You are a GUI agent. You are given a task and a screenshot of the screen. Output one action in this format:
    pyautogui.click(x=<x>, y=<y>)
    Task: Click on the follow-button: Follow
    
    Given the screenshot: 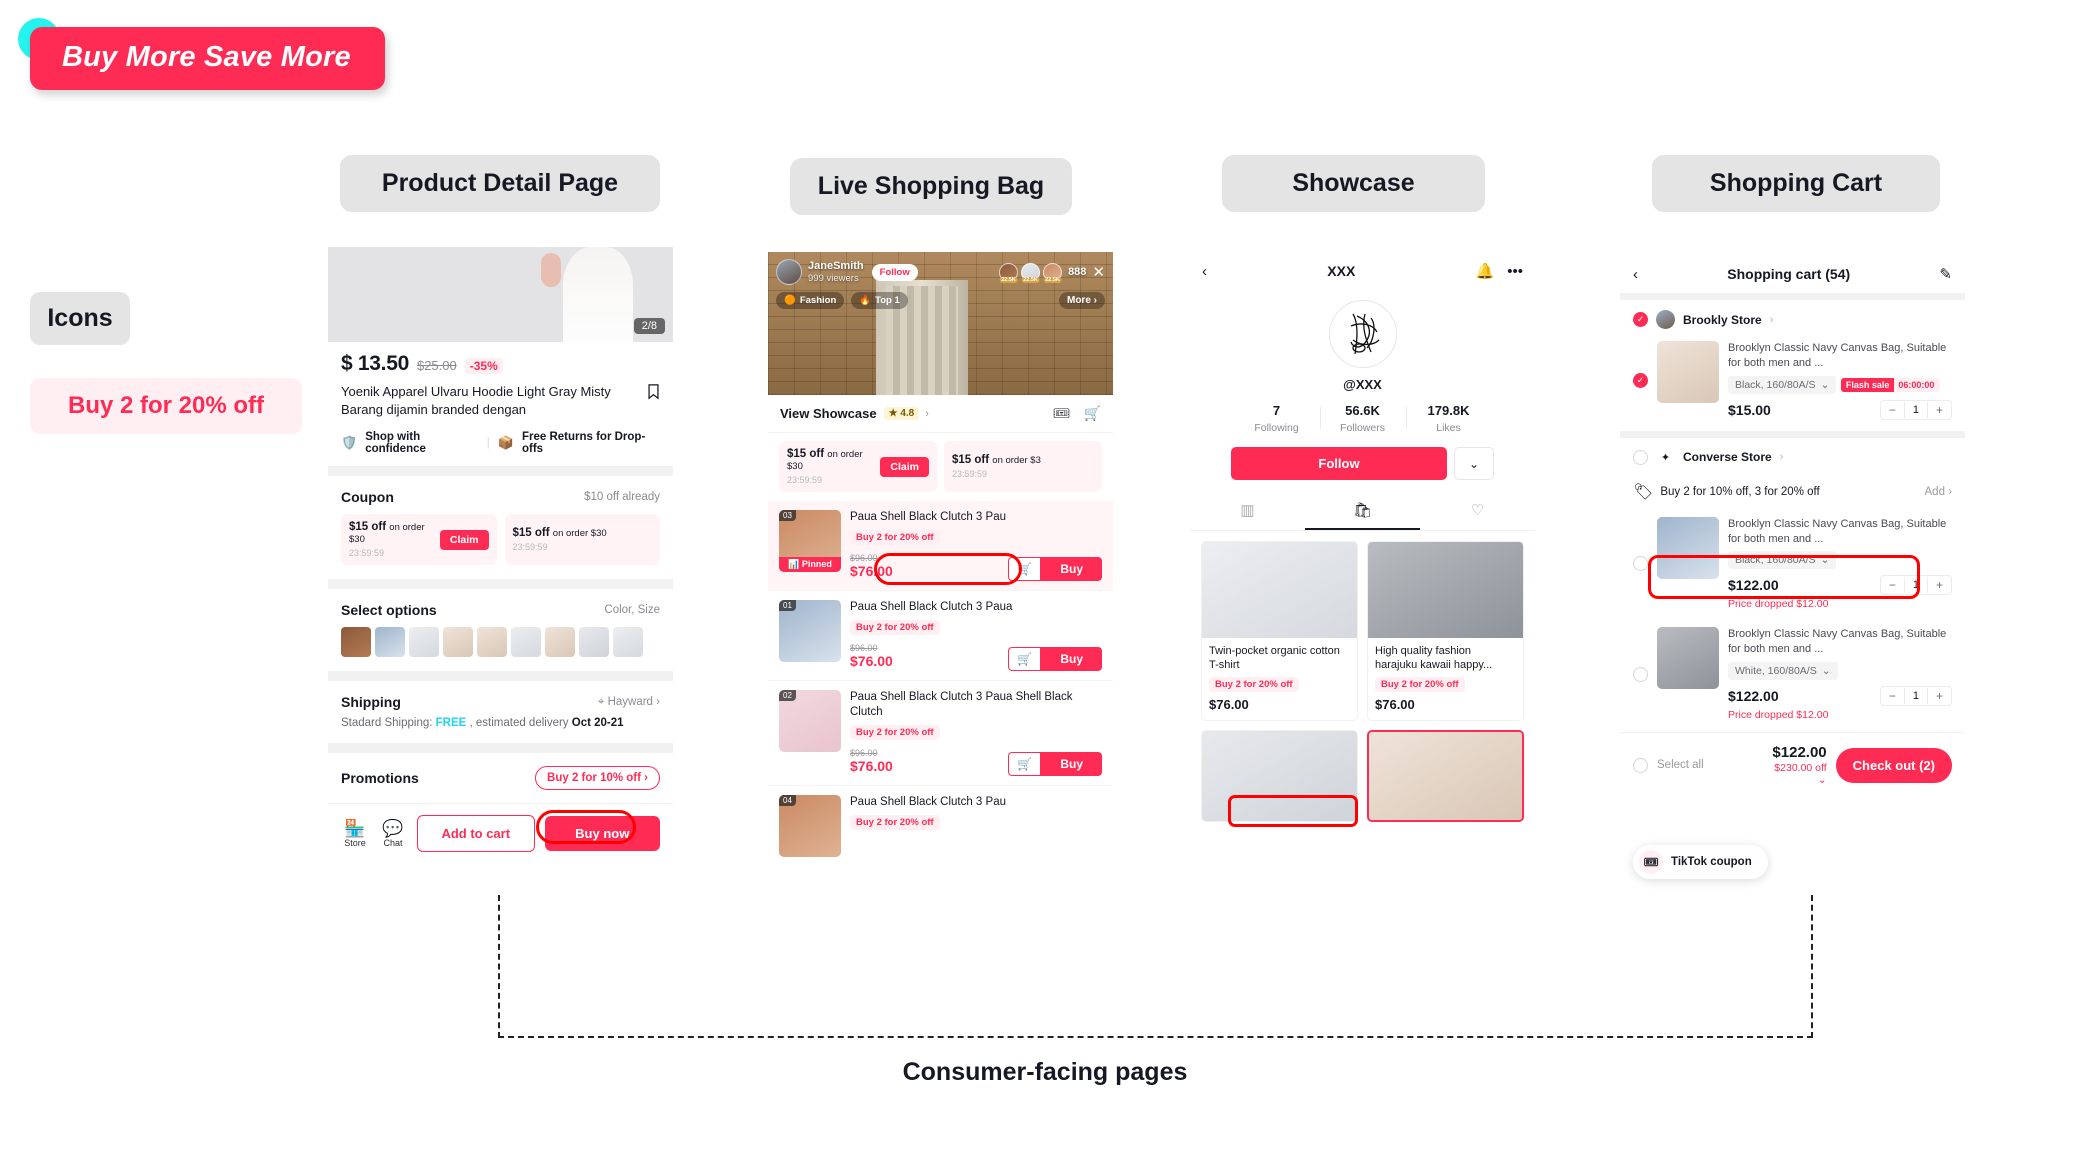 What is the action you would take?
    pyautogui.click(x=1339, y=463)
    